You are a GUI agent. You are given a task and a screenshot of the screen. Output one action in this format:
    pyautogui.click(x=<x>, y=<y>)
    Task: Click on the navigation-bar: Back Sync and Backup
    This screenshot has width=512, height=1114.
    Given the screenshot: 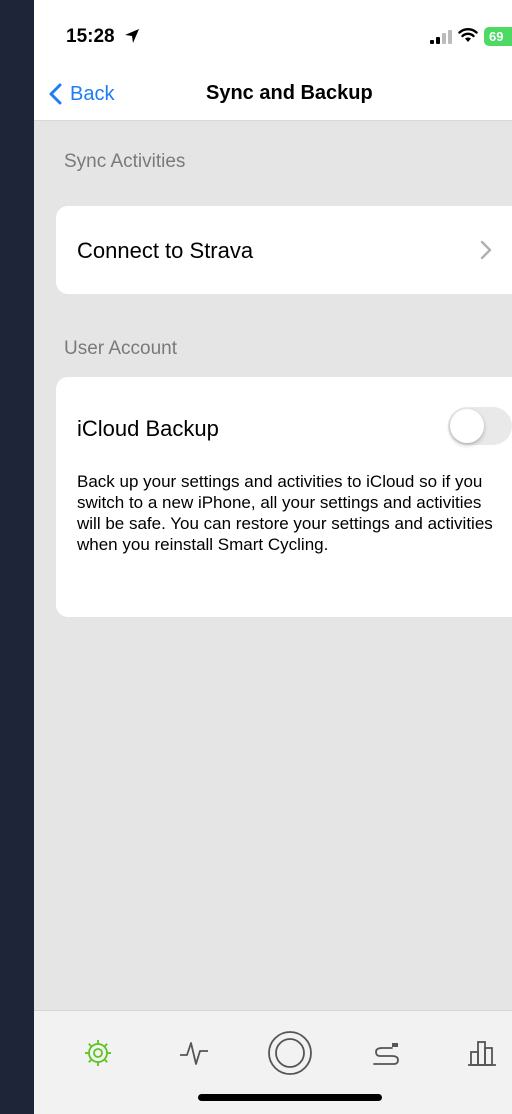 What is the action you would take?
    pyautogui.click(x=273, y=95)
    